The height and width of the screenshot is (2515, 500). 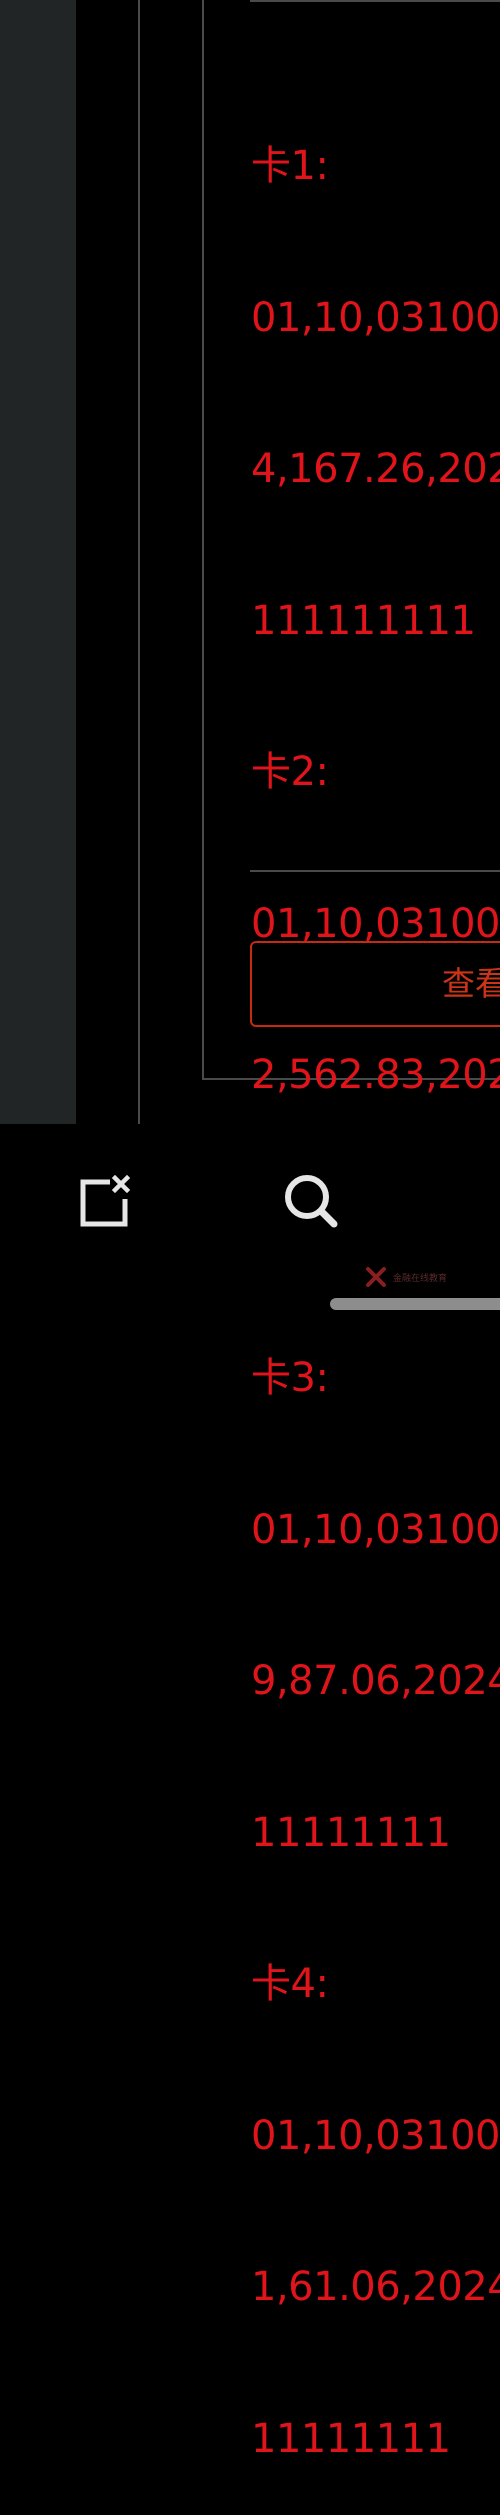 I want to click on home-indicator, so click(x=415, y=1304).